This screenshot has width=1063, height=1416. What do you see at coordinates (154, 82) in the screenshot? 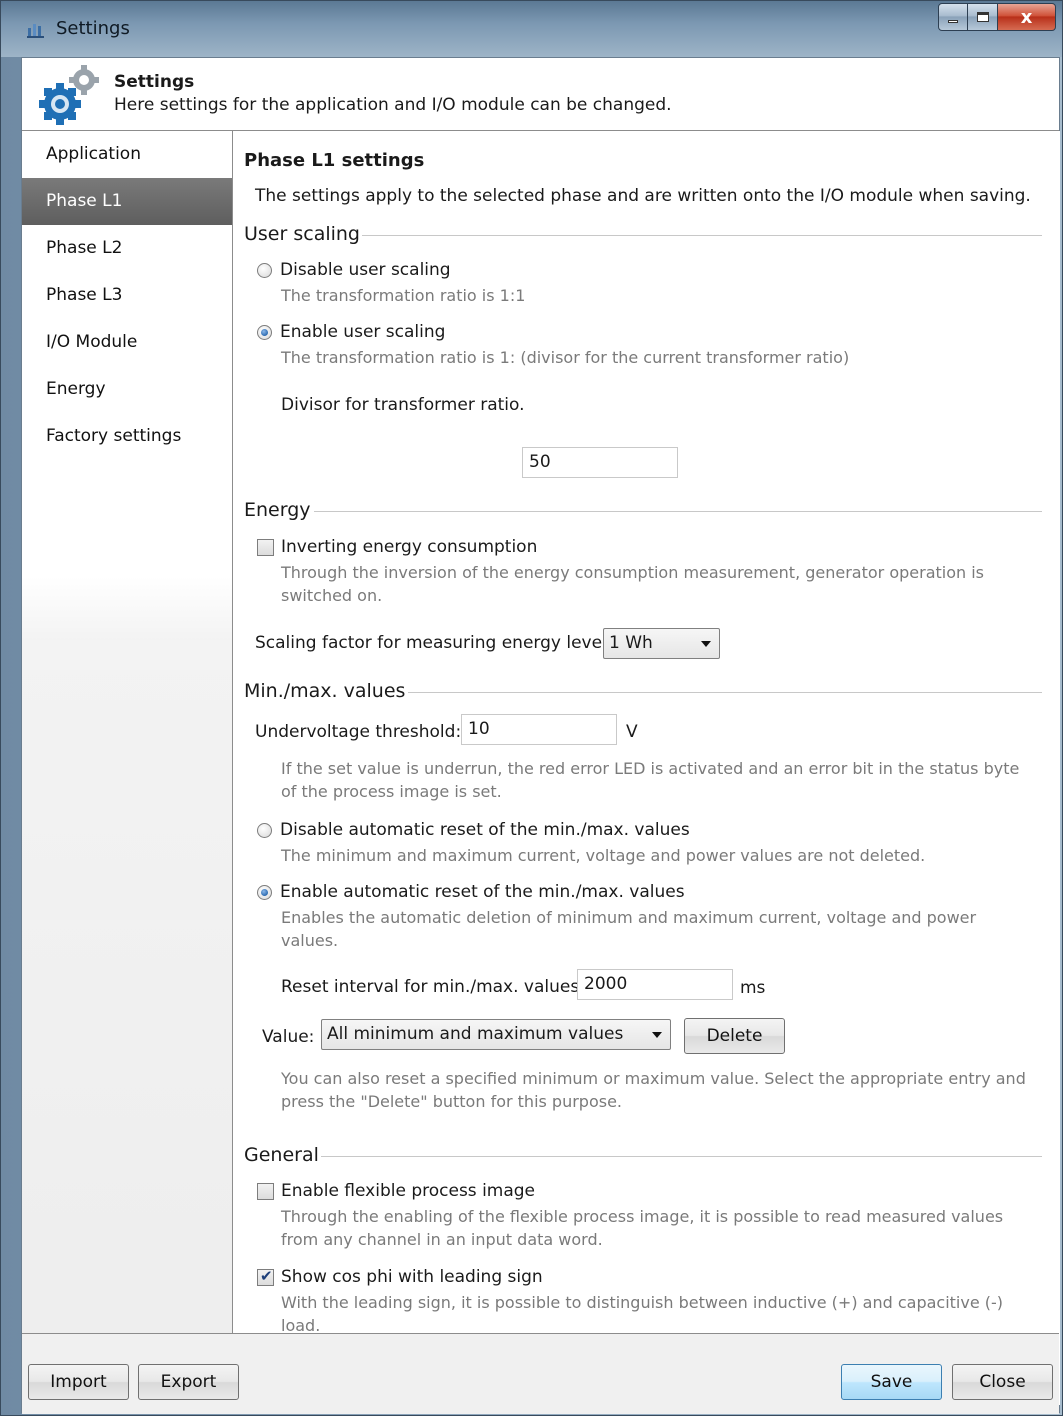
I see `header-title: Settings` at bounding box center [154, 82].